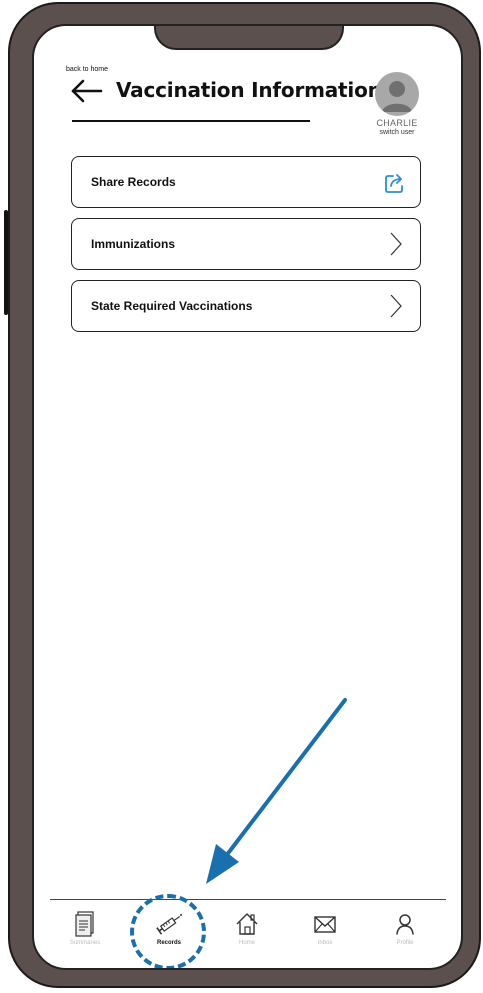 This screenshot has height=993, width=483. I want to click on user-avatar-icon, so click(397, 96).